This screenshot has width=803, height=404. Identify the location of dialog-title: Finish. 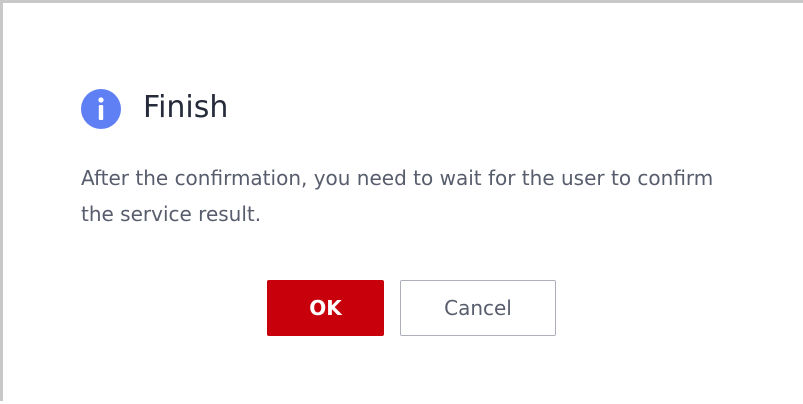
(186, 107).